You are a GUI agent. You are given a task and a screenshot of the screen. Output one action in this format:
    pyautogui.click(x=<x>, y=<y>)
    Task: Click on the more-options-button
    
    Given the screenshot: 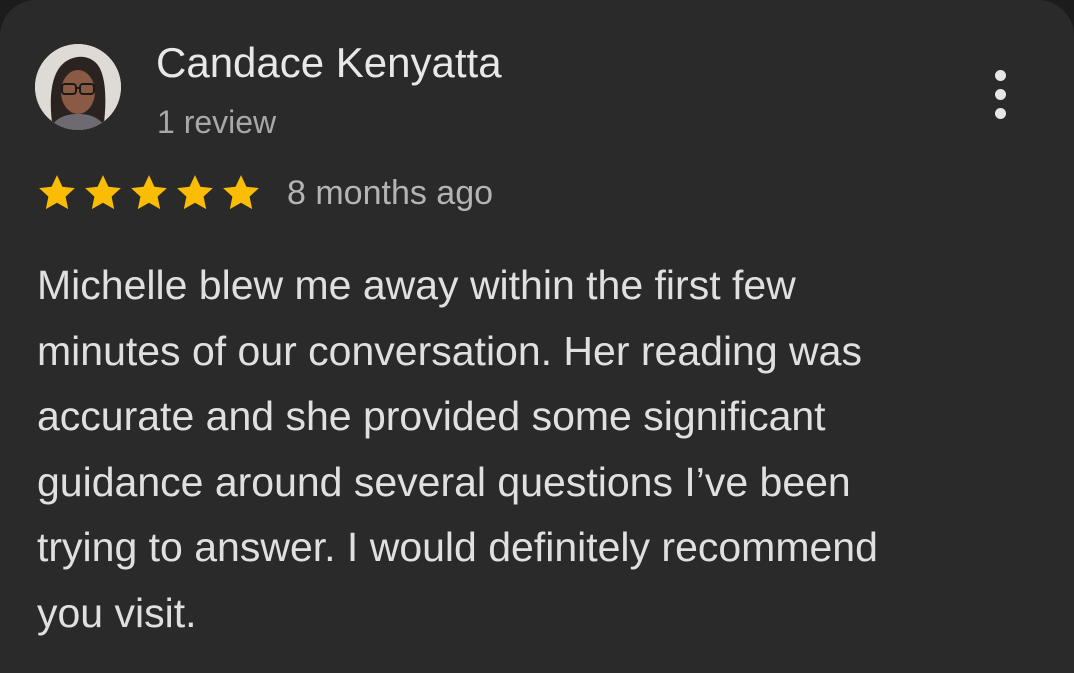 What is the action you would take?
    pyautogui.click(x=1000, y=94)
    